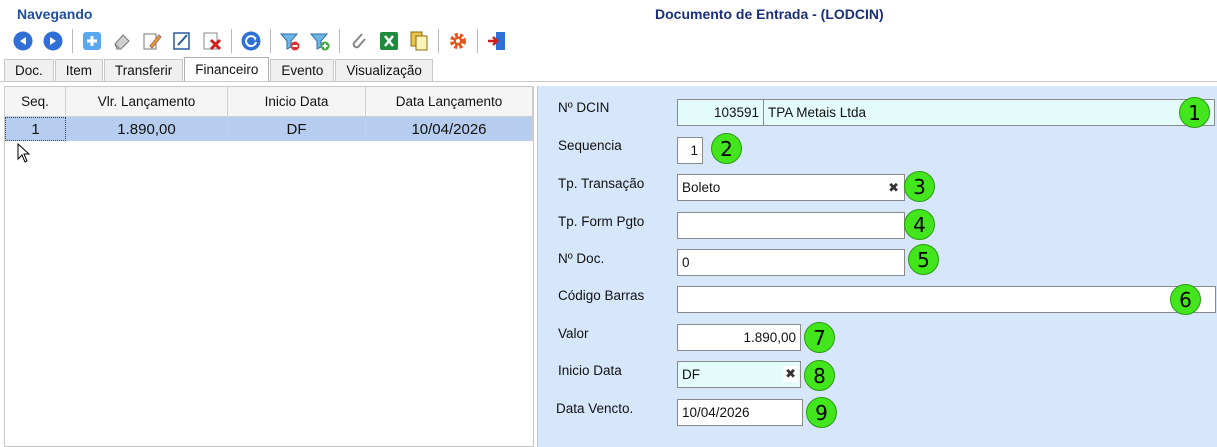  I want to click on callout-badge-3: 3, so click(919, 186).